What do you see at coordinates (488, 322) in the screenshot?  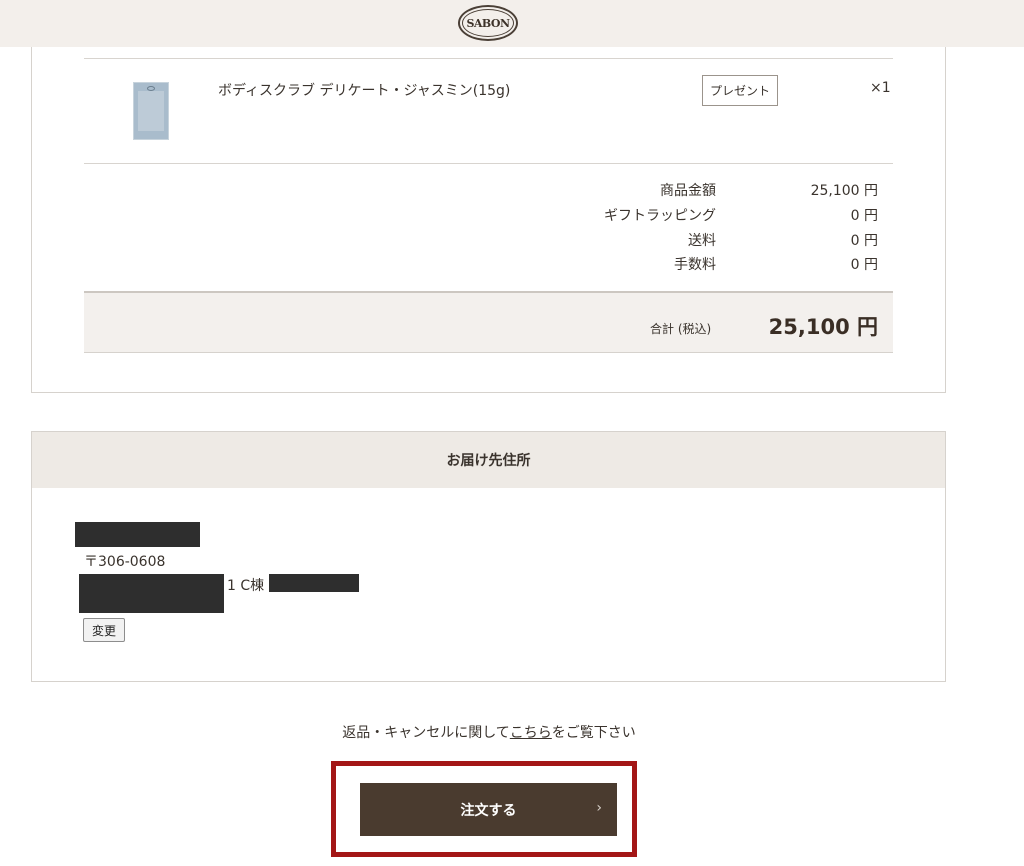 I see `order-total: 合計 (税込) 25,100 円` at bounding box center [488, 322].